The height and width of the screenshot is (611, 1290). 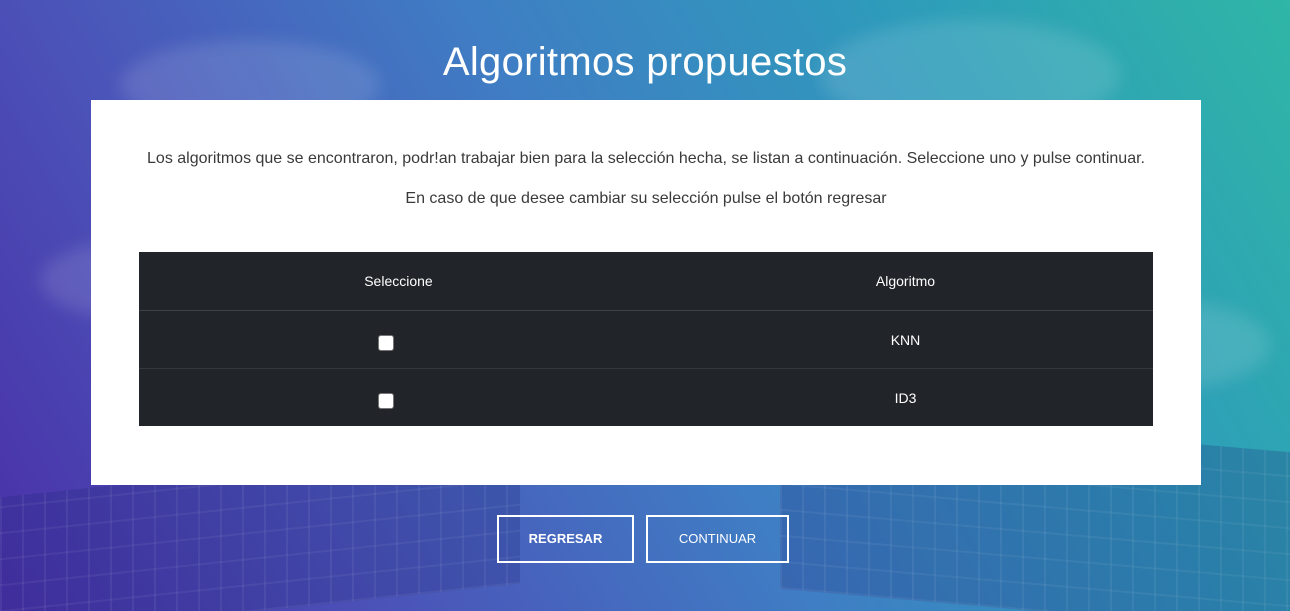 What do you see at coordinates (905, 397) in the screenshot?
I see `algorithm-name: ID3` at bounding box center [905, 397].